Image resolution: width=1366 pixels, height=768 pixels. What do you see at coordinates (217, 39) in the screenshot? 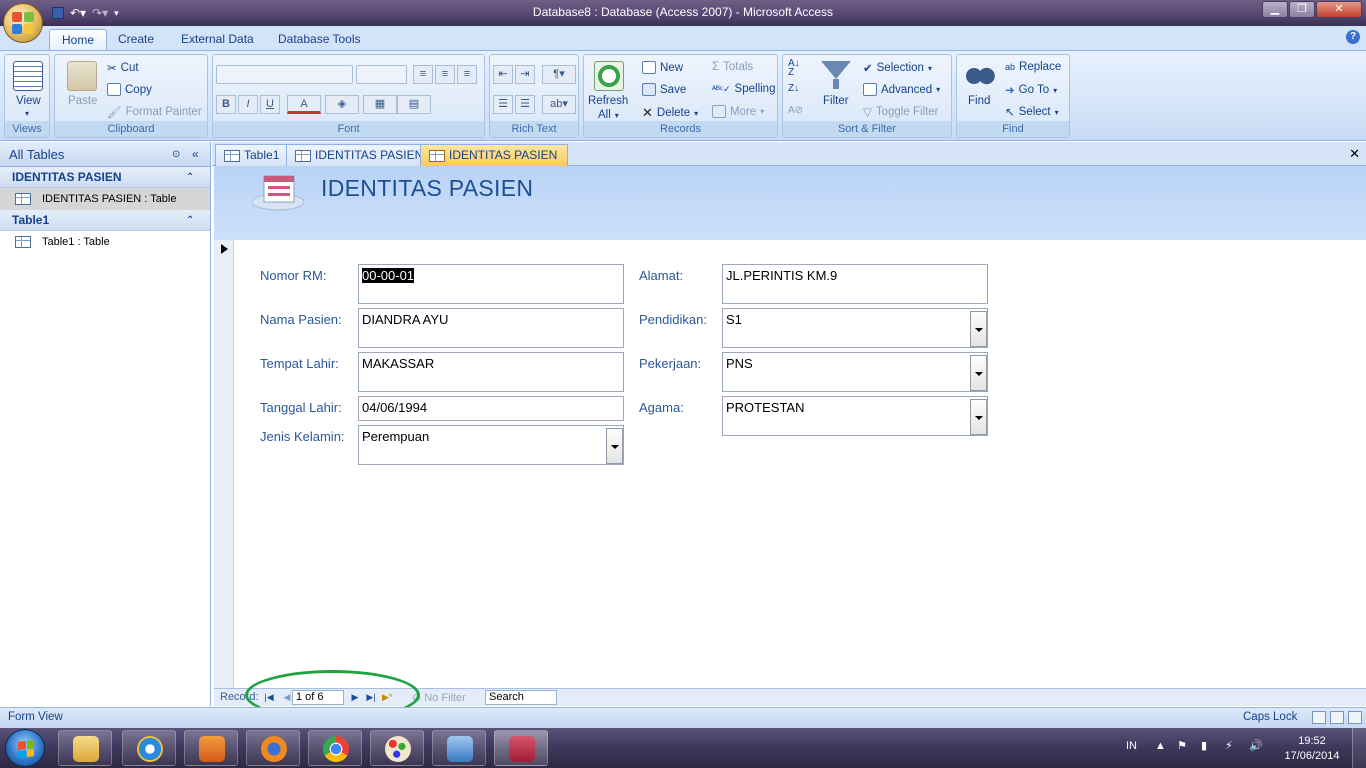
I see `tab-external-data: External Data` at bounding box center [217, 39].